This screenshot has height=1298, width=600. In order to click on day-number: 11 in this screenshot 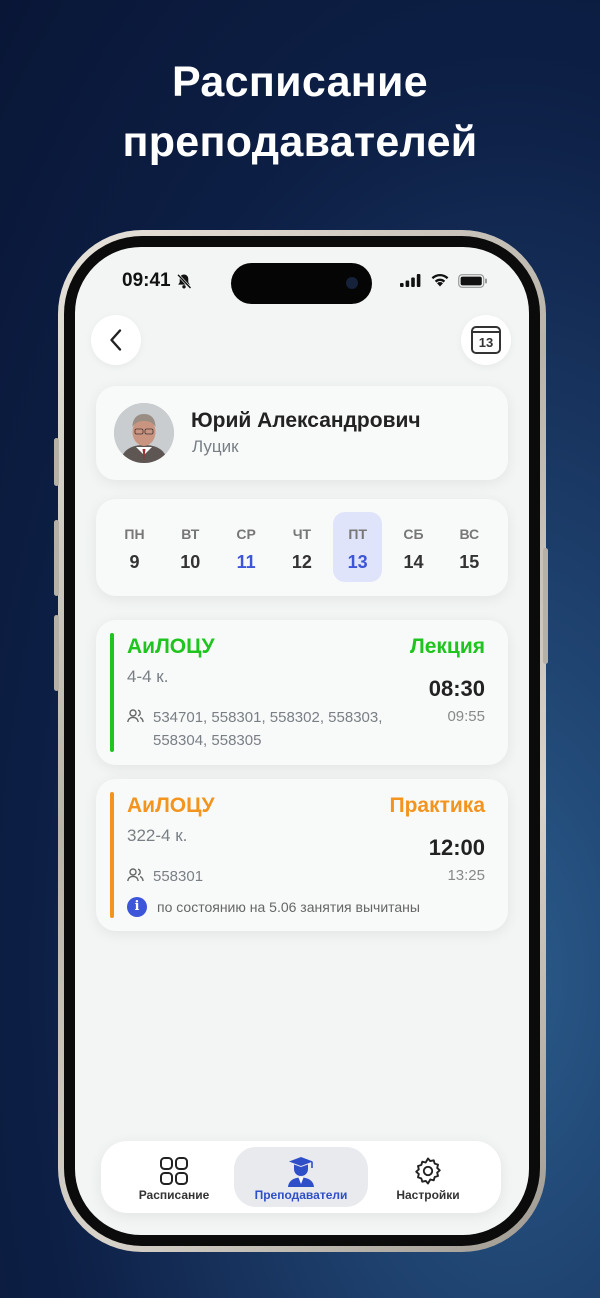, I will do `click(246, 562)`.